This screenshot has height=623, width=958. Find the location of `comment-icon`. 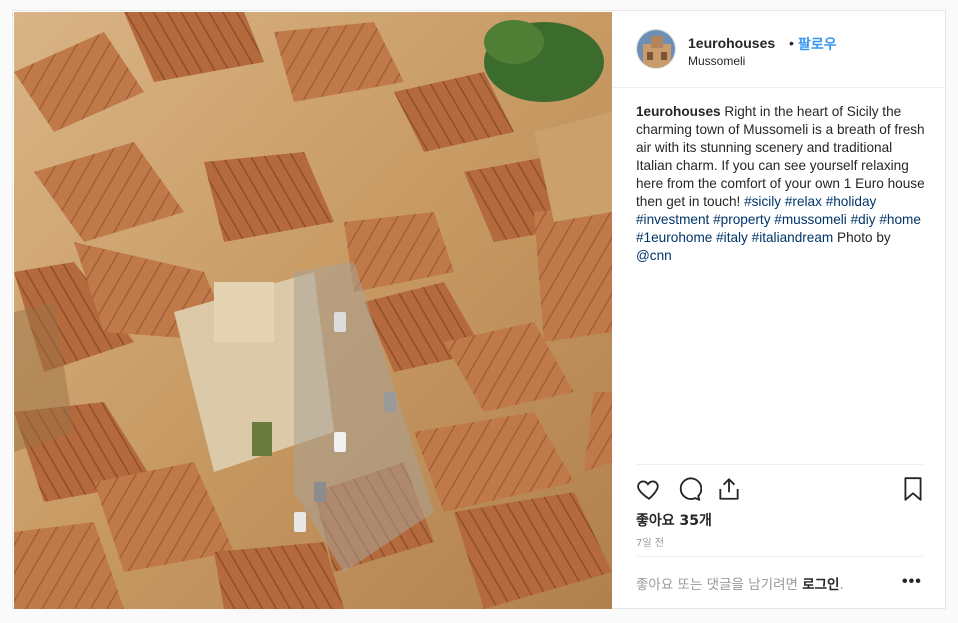

comment-icon is located at coordinates (691, 489).